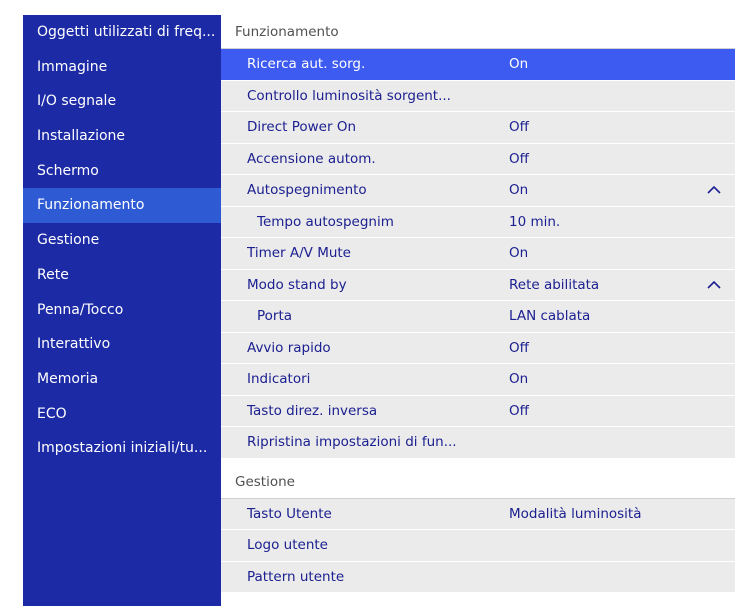 This screenshot has height=606, width=735. What do you see at coordinates (307, 190) in the screenshot?
I see `menu-row-label: Autospegnimento` at bounding box center [307, 190].